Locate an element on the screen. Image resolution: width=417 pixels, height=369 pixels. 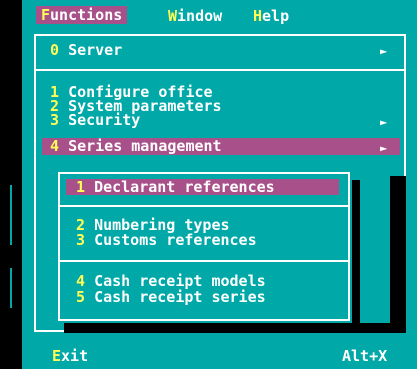
menu-window-label: indow is located at coordinates (200, 16).